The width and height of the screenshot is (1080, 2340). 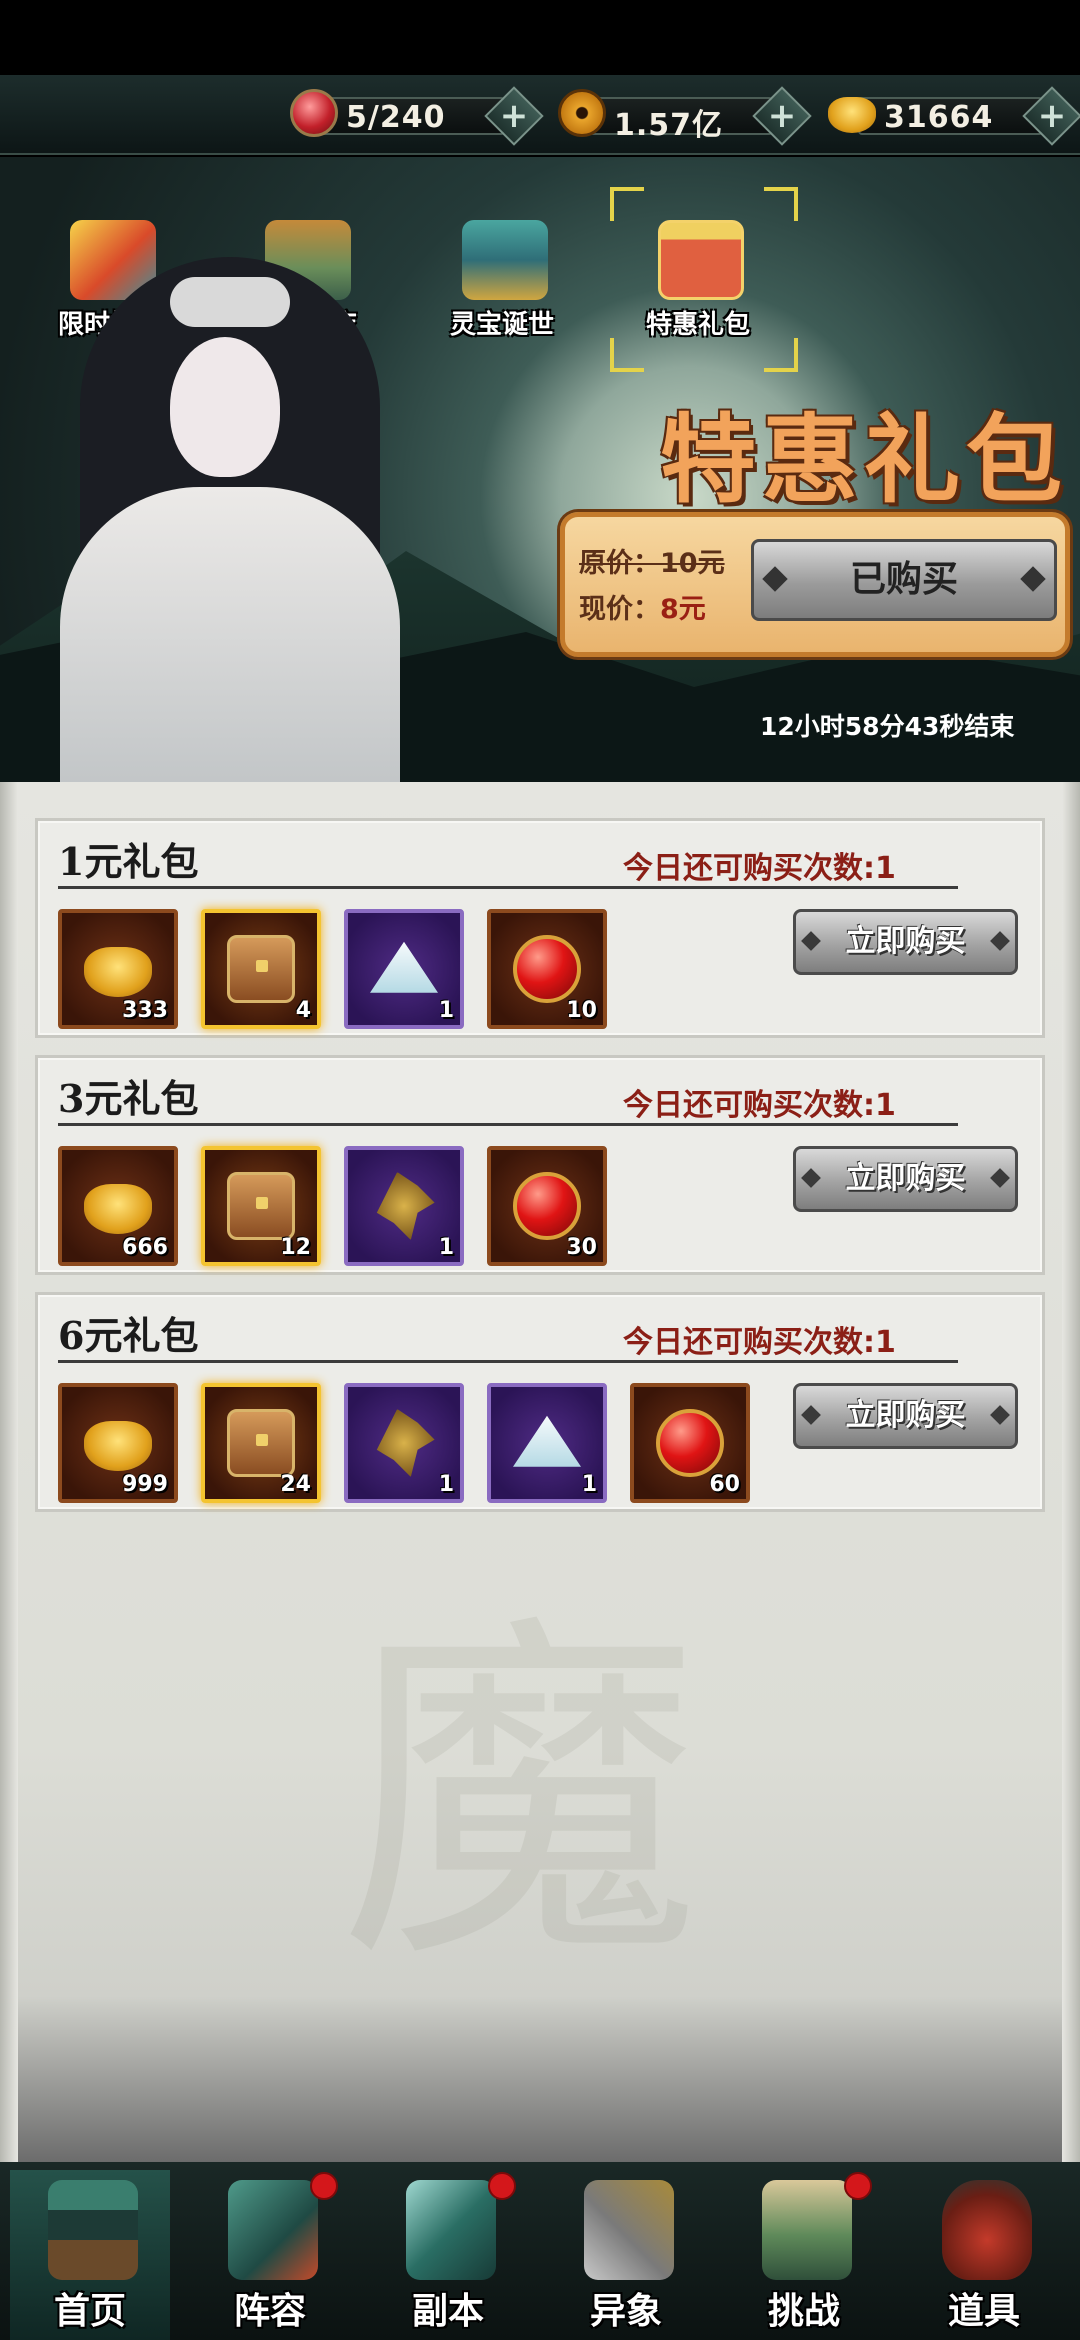 What do you see at coordinates (295, 1247) in the screenshot?
I see `item-quantity: 12` at bounding box center [295, 1247].